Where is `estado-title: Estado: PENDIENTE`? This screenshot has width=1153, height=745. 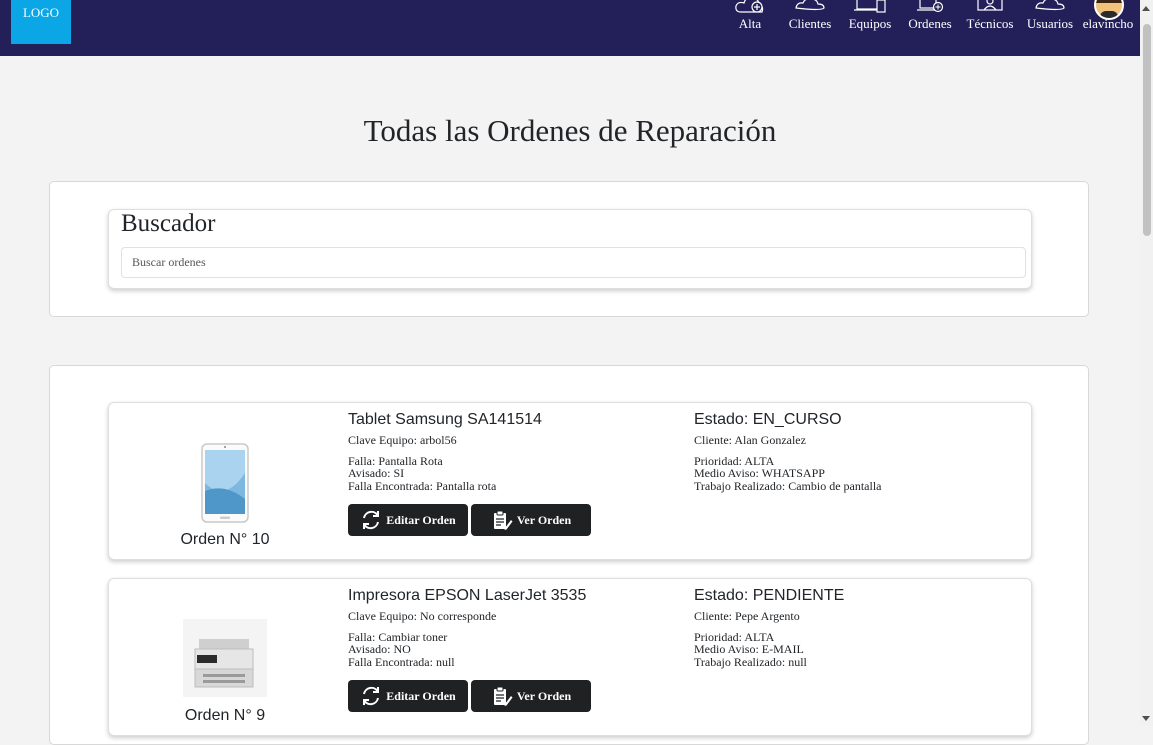 estado-title: Estado: PENDIENTE is located at coordinates (769, 595).